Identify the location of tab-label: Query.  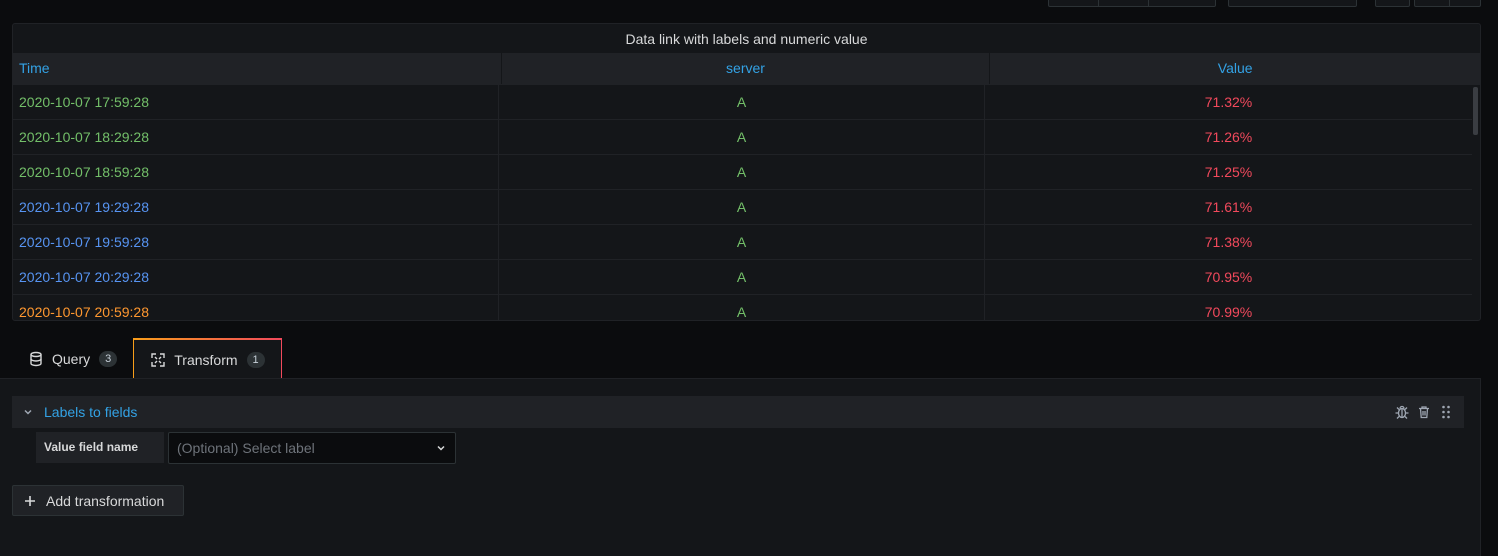
(71, 358).